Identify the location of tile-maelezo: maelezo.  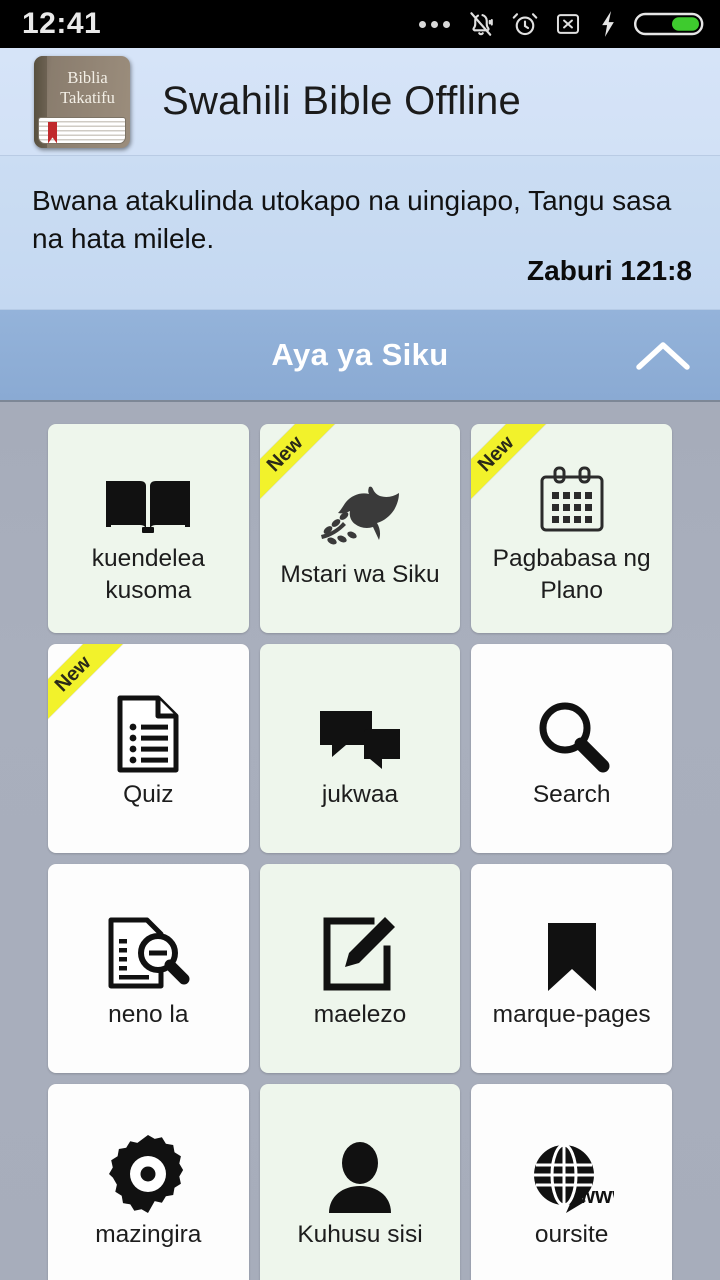
(360, 968).